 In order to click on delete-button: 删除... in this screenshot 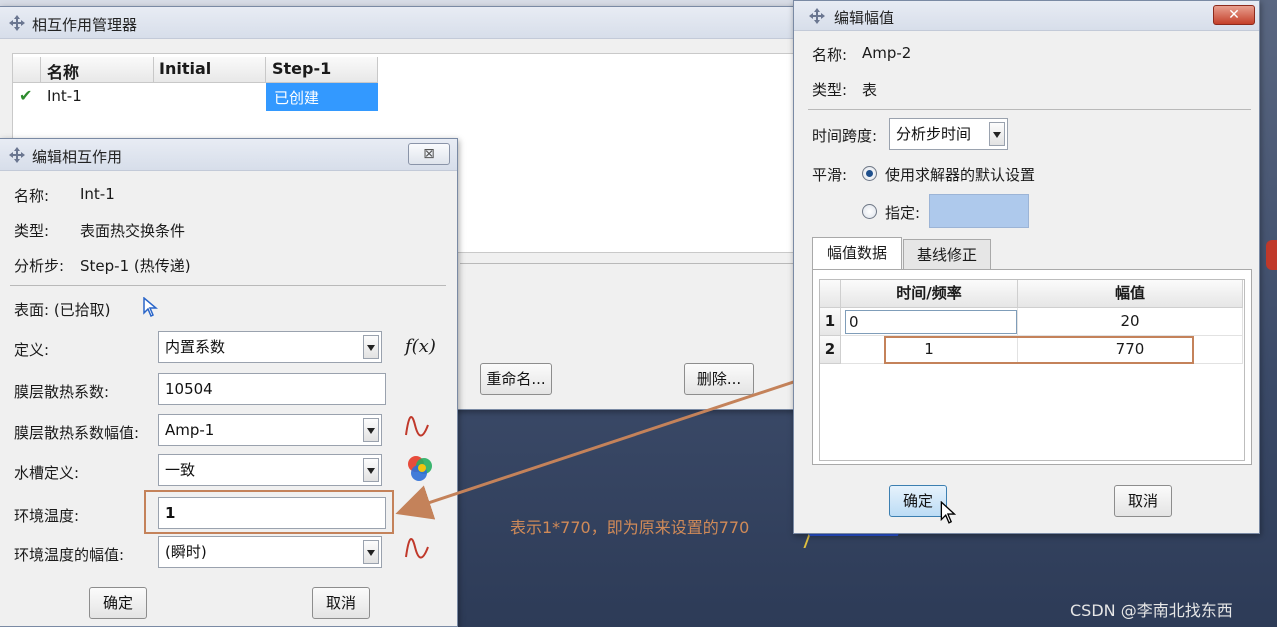, I will do `click(719, 379)`.